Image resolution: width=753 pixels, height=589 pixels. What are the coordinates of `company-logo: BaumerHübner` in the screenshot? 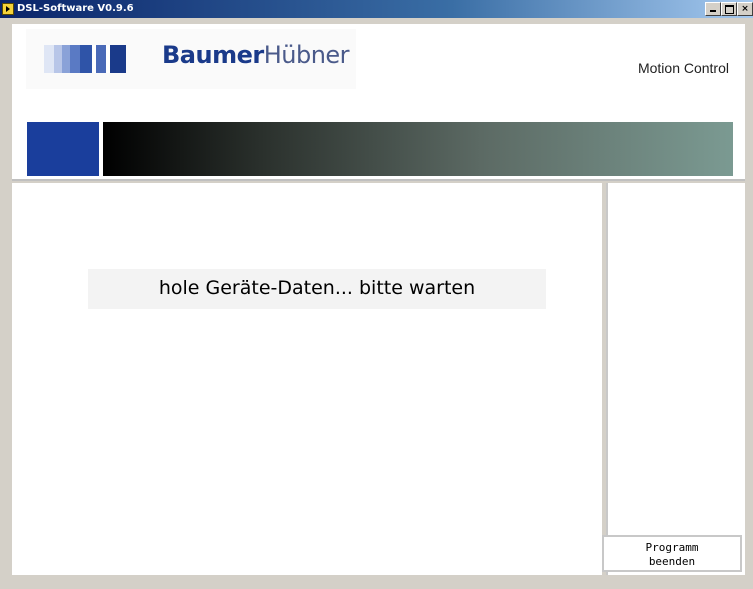 It's located at (191, 59).